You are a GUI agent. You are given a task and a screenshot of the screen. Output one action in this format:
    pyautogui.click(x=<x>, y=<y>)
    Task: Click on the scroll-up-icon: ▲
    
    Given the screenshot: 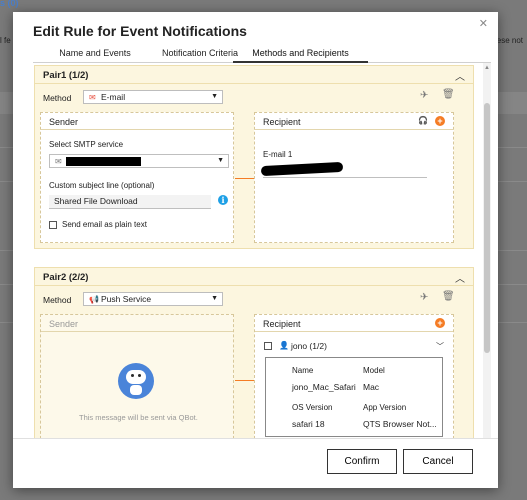 What is the action you would take?
    pyautogui.click(x=487, y=68)
    